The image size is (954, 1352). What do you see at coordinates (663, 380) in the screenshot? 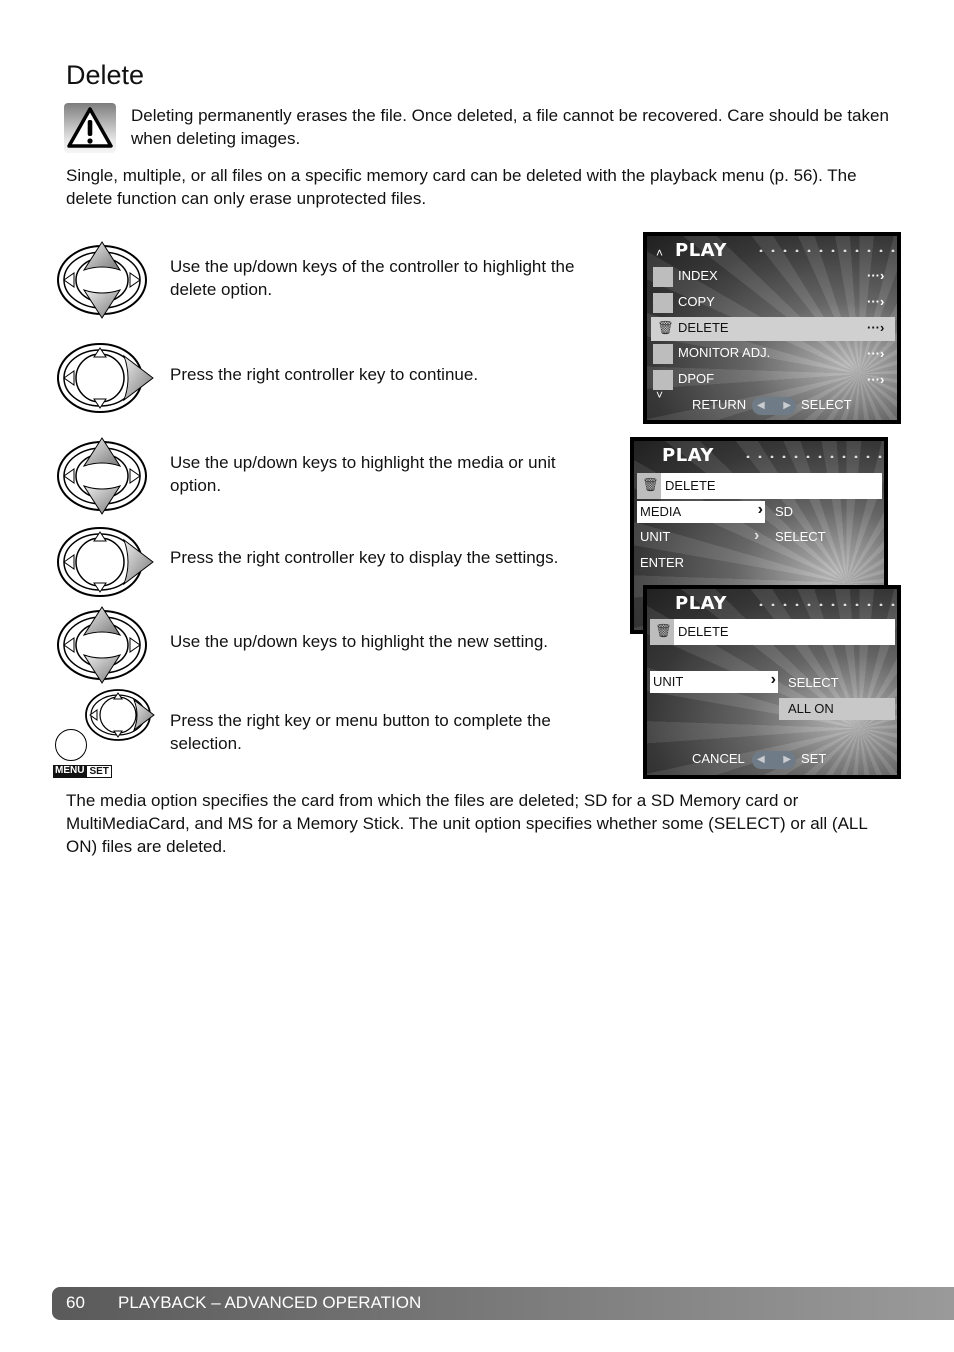
I see `dpof-icon` at bounding box center [663, 380].